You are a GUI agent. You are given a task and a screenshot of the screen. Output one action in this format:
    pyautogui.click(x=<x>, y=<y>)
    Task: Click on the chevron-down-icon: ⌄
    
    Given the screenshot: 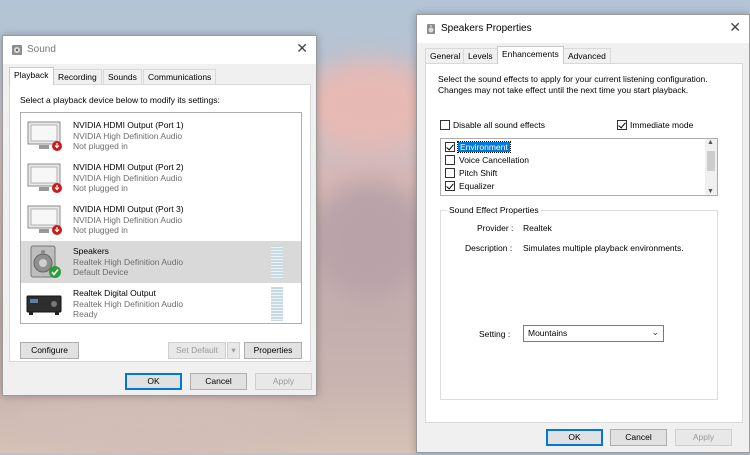 What is the action you would take?
    pyautogui.click(x=655, y=332)
    